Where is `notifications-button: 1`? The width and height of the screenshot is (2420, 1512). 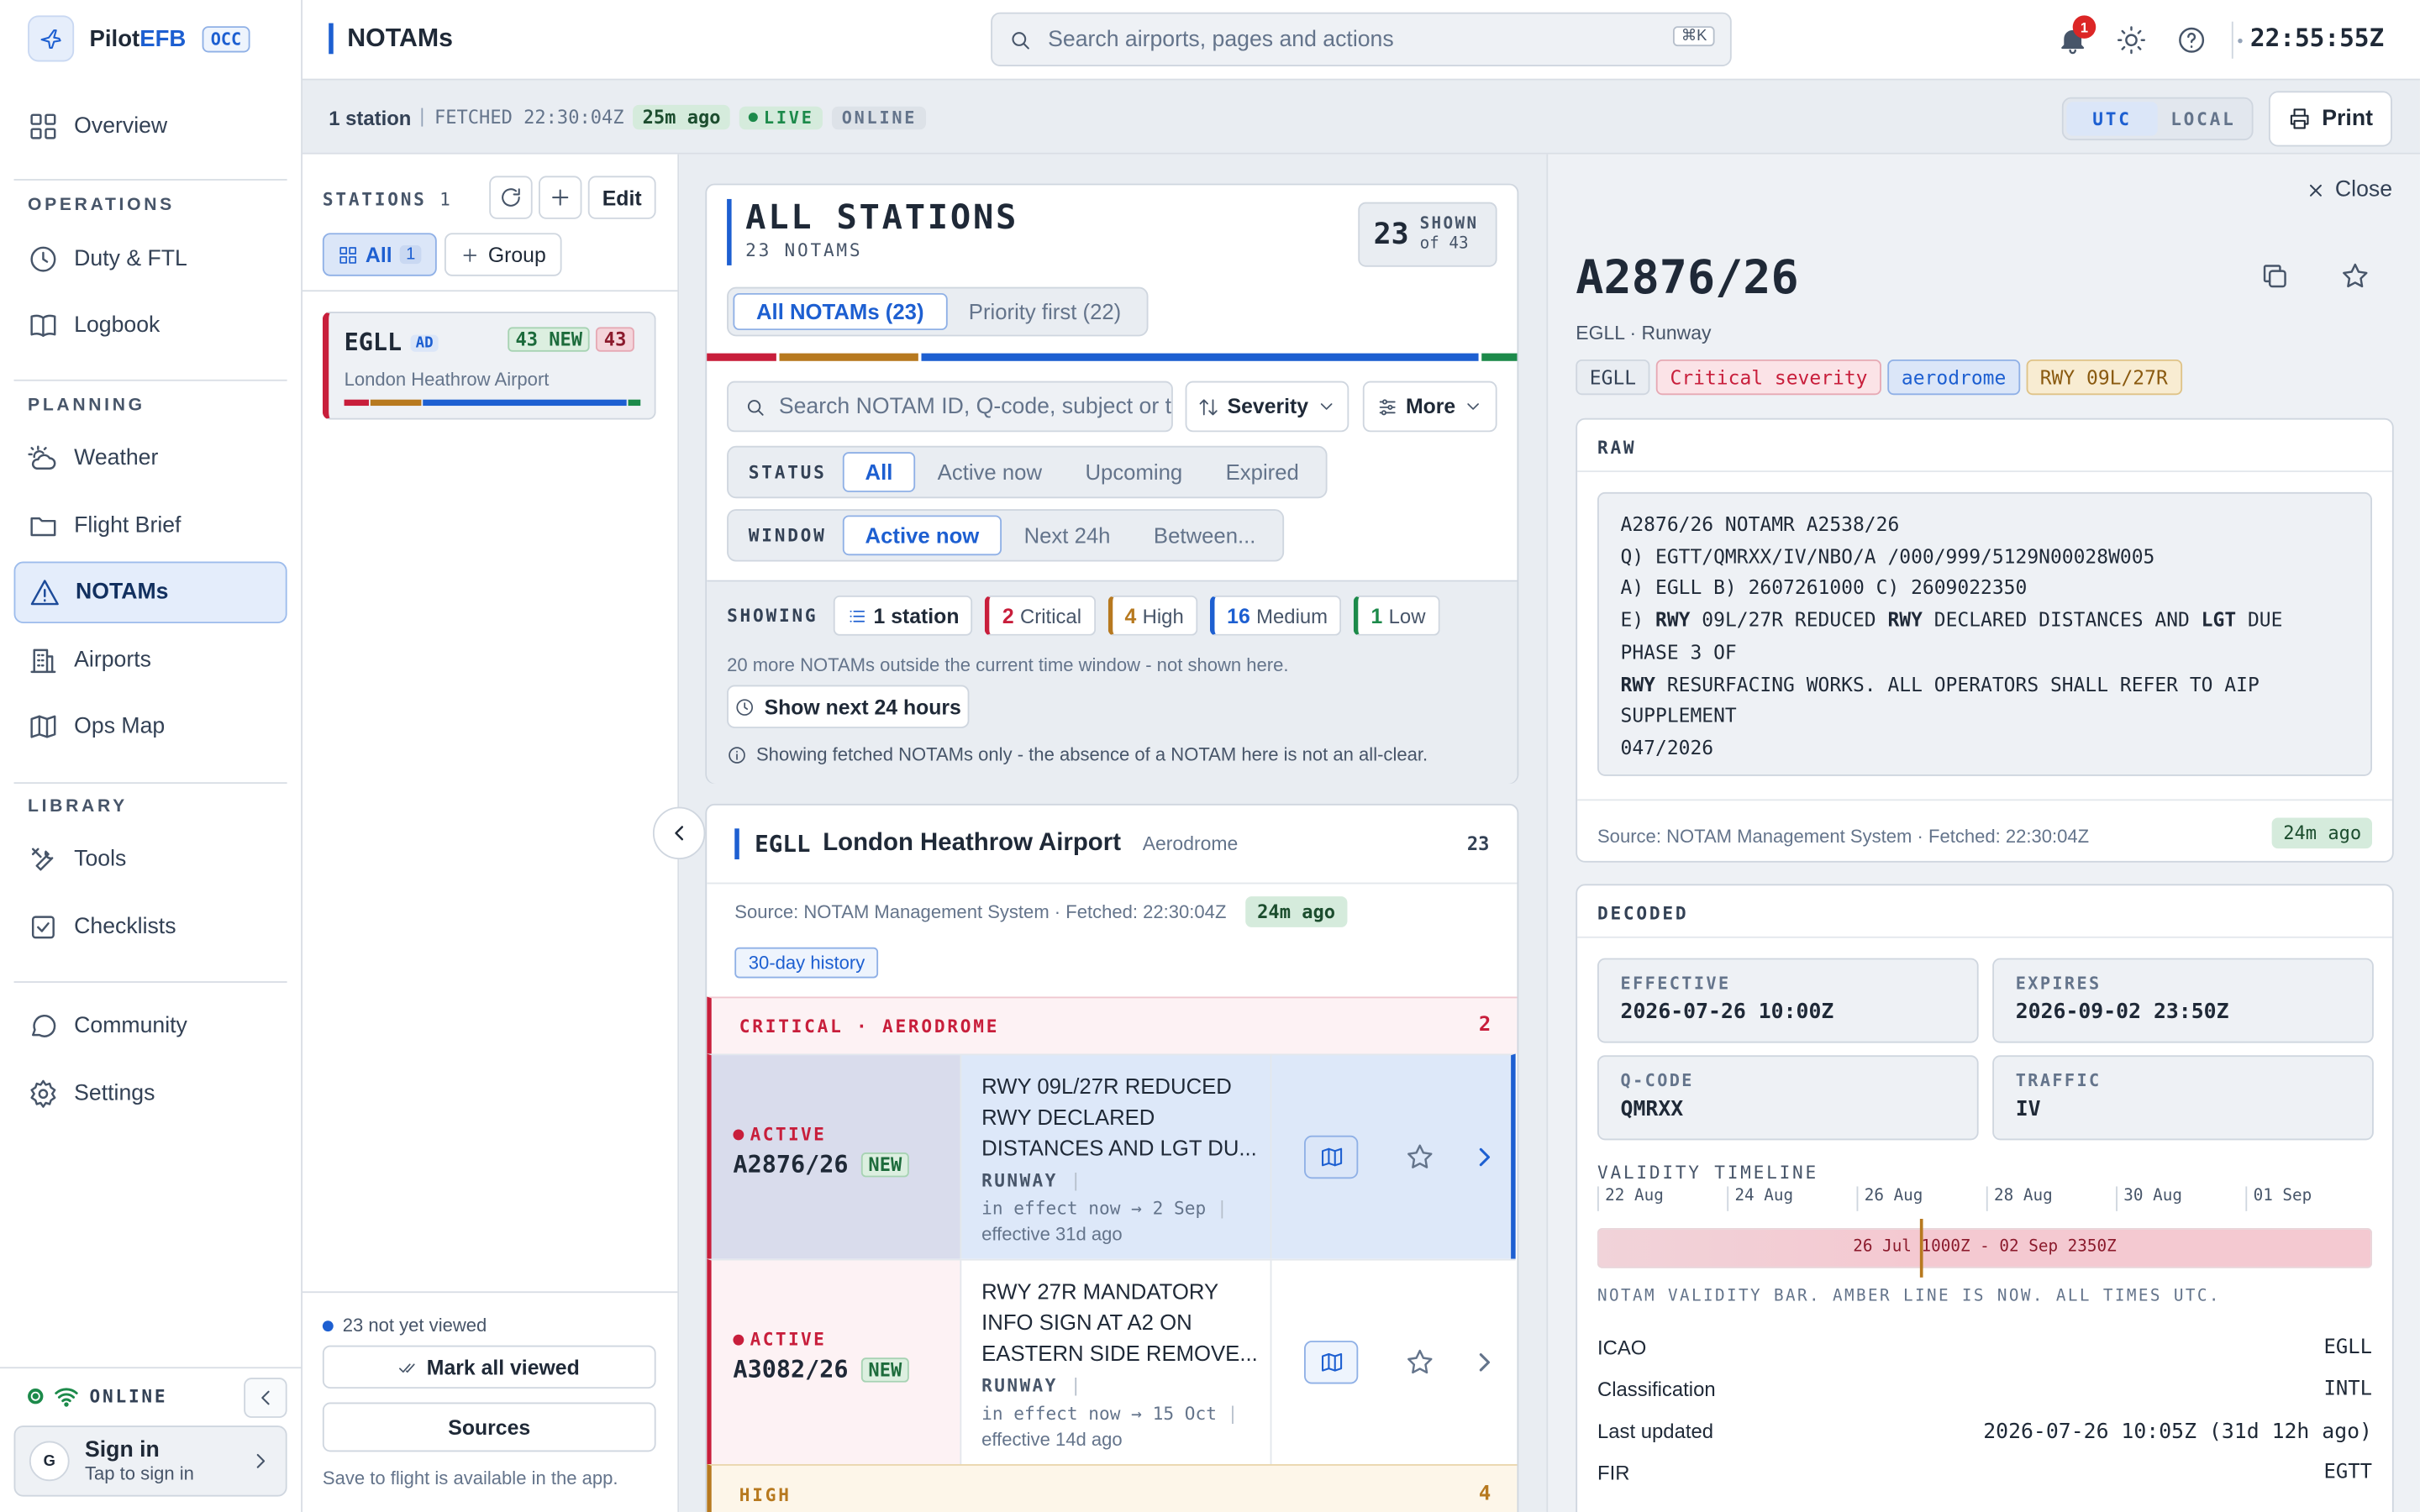
notifications-button: 1 is located at coordinates (2076, 35).